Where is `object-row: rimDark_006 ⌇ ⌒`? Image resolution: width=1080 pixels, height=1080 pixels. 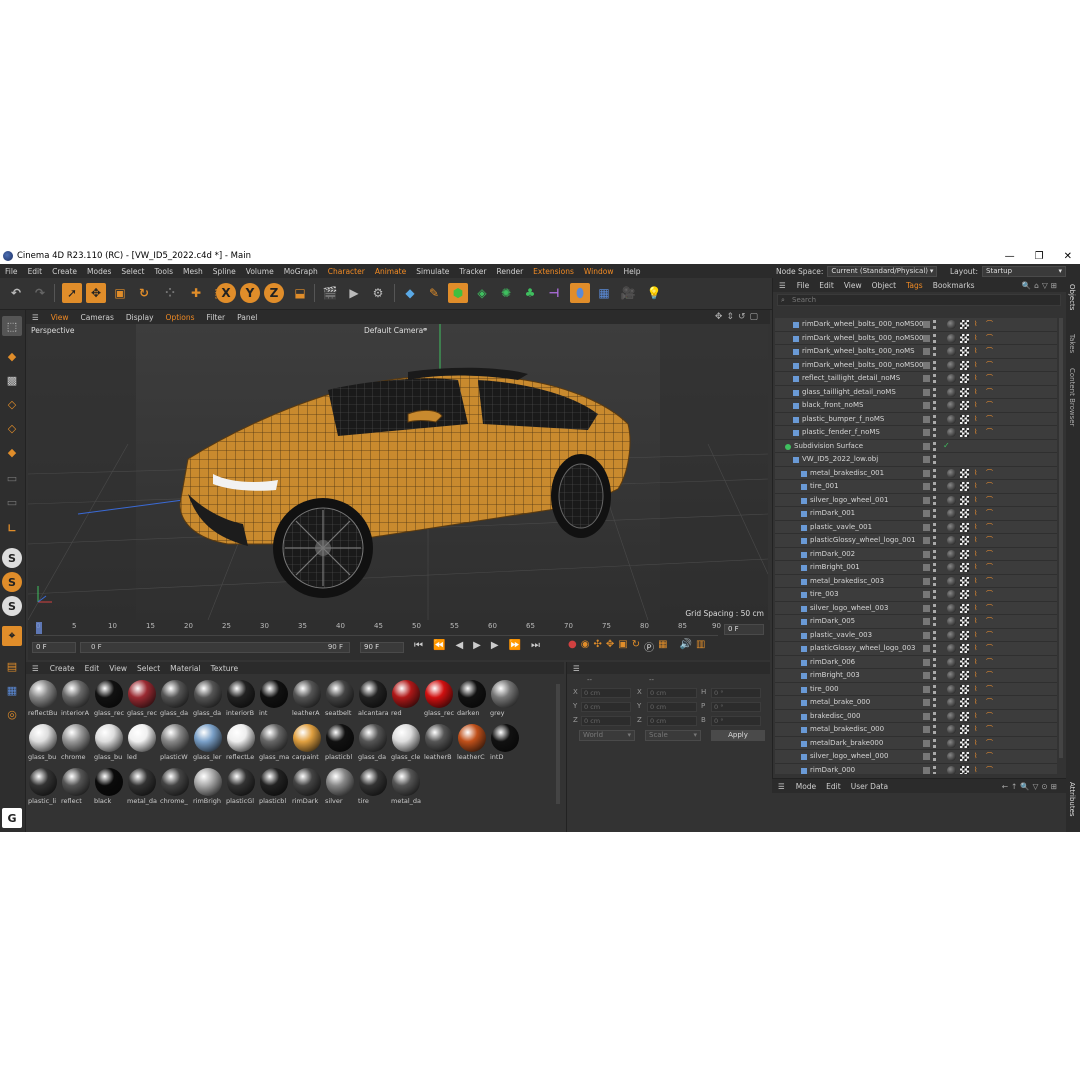
object-row: rimDark_006 ⌇ ⌒ is located at coordinates (916, 662).